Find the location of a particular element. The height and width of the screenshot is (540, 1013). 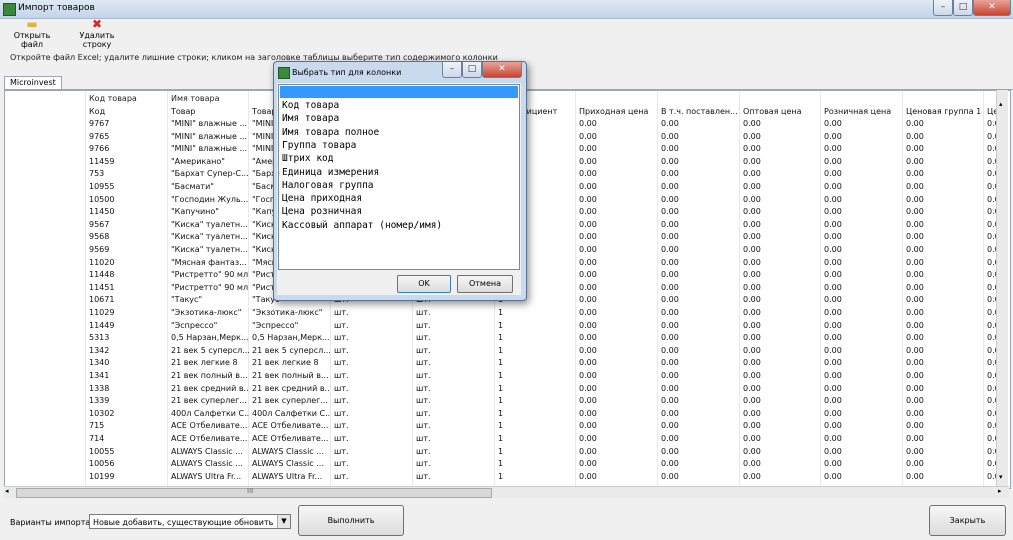

column-header: Товар is located at coordinates (210, 112).